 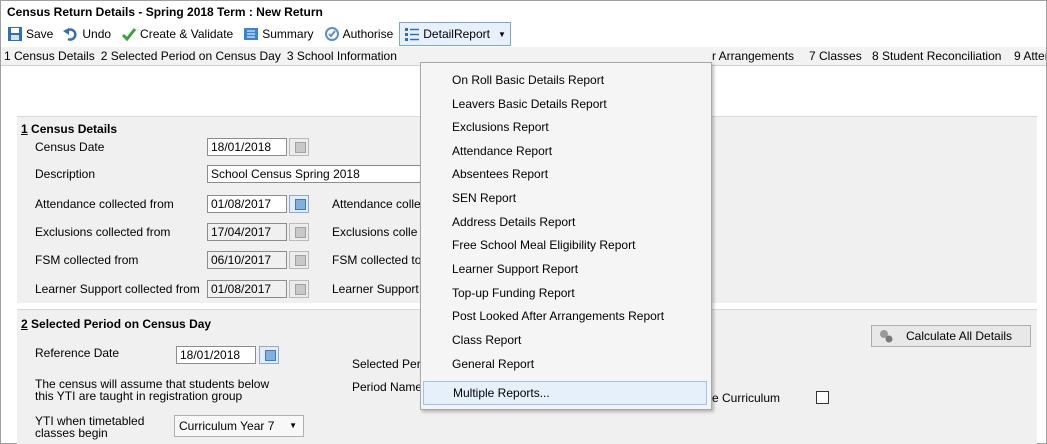 What do you see at coordinates (129, 34) in the screenshot?
I see `checkmark-icon` at bounding box center [129, 34].